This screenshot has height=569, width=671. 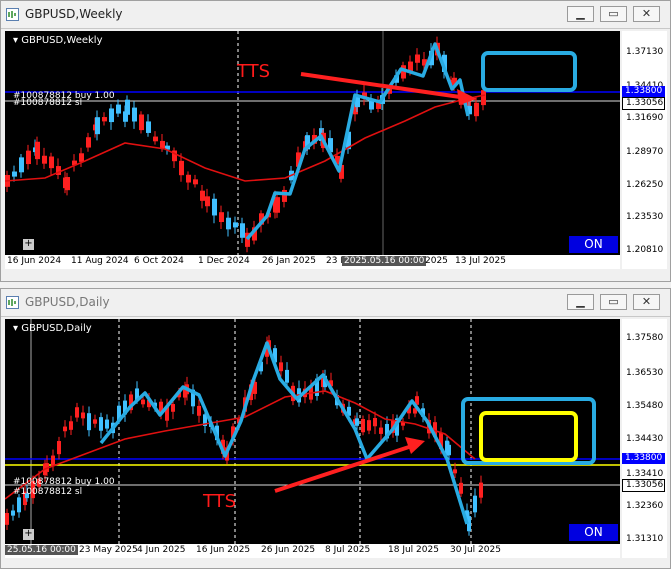 What do you see at coordinates (643, 103) in the screenshot?
I see `weekly-current-price-label: 1.33056` at bounding box center [643, 103].